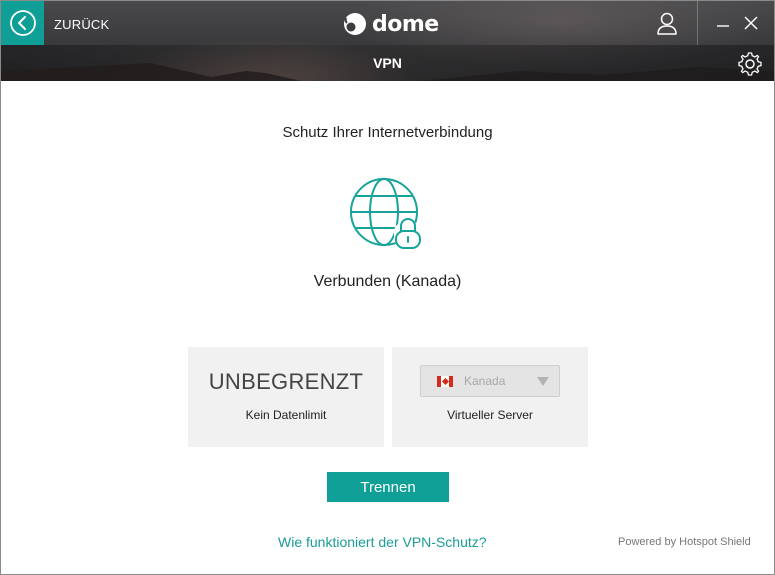 This screenshot has height=575, width=775. I want to click on user-icon, so click(667, 23).